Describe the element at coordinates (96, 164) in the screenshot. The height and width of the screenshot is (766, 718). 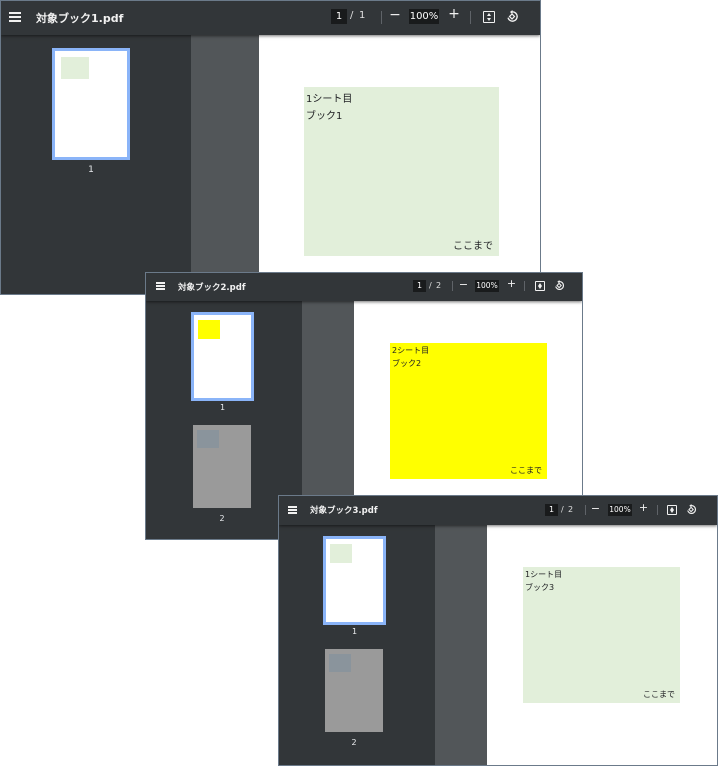
I see `thumbnail-sidebar: 1` at that location.